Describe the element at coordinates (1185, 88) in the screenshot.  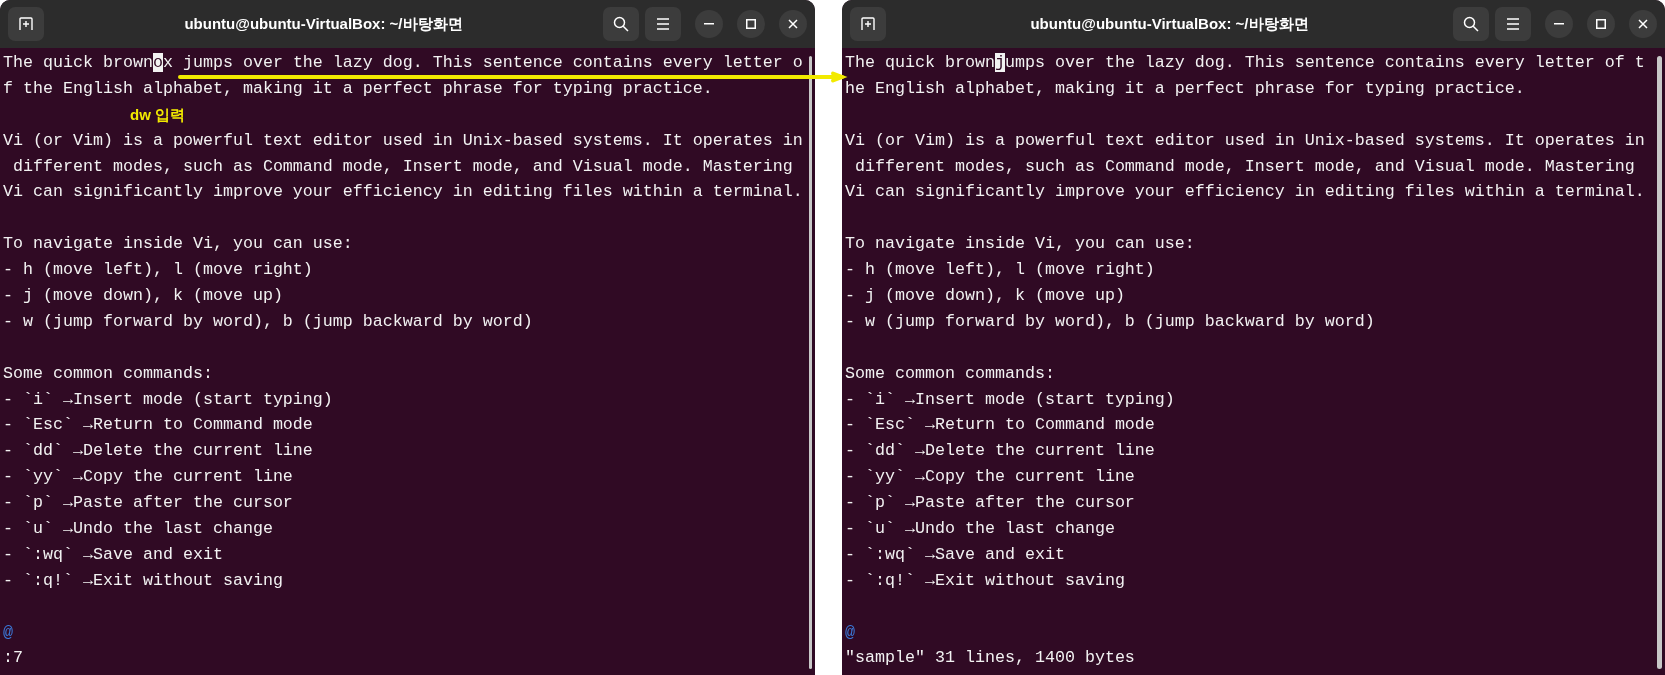
I see `text-line: he English alphabet, making it a perfect phrase for typing practice.` at that location.